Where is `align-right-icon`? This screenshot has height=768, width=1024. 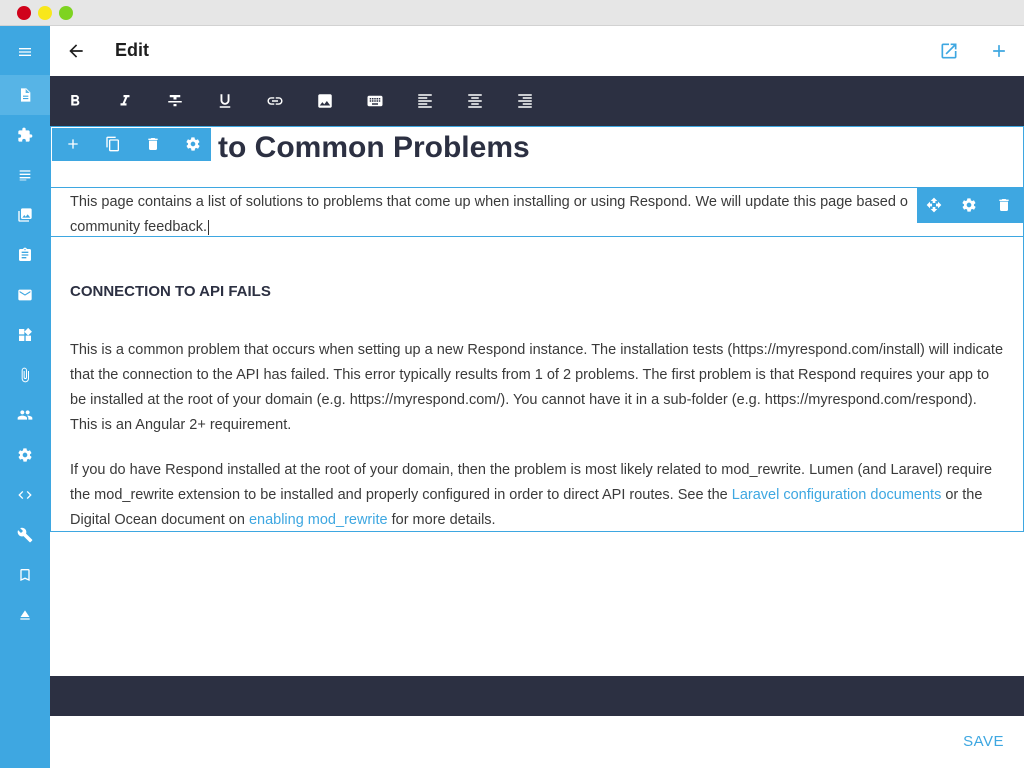 align-right-icon is located at coordinates (525, 101).